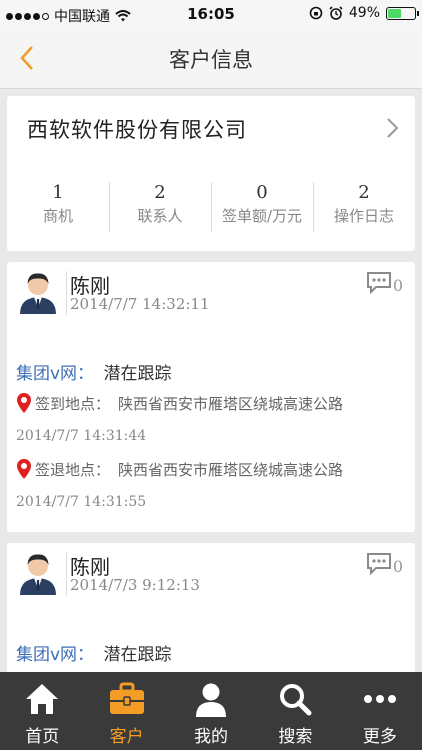 Image resolution: width=422 pixels, height=750 pixels. Describe the element at coordinates (81, 436) in the screenshot. I see `checkin-time: 2014/7/7 14:31:44` at that location.